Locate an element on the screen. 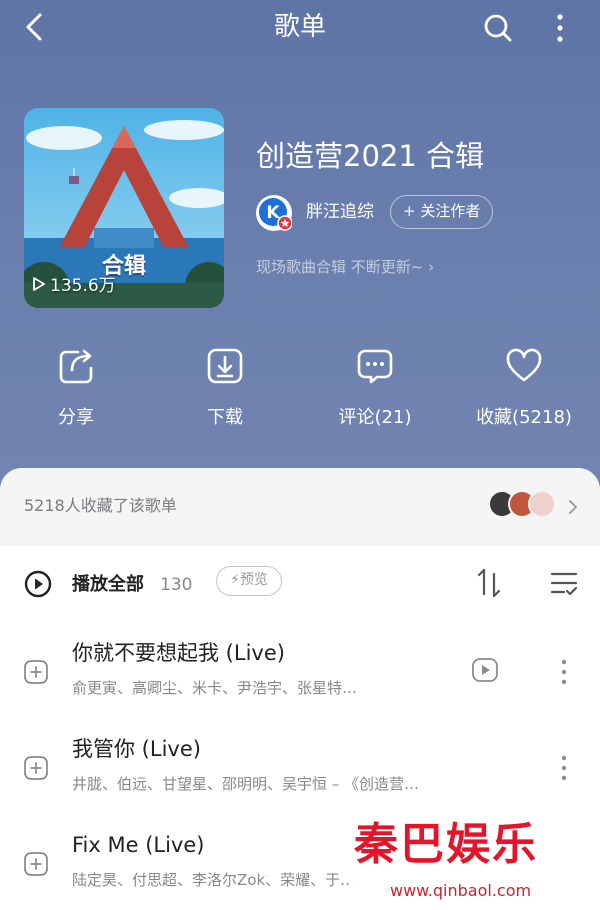 Image resolution: width=600 pixels, height=910 pixels. collectors-bar: 5218人收藏了该歌单 is located at coordinates (300, 507).